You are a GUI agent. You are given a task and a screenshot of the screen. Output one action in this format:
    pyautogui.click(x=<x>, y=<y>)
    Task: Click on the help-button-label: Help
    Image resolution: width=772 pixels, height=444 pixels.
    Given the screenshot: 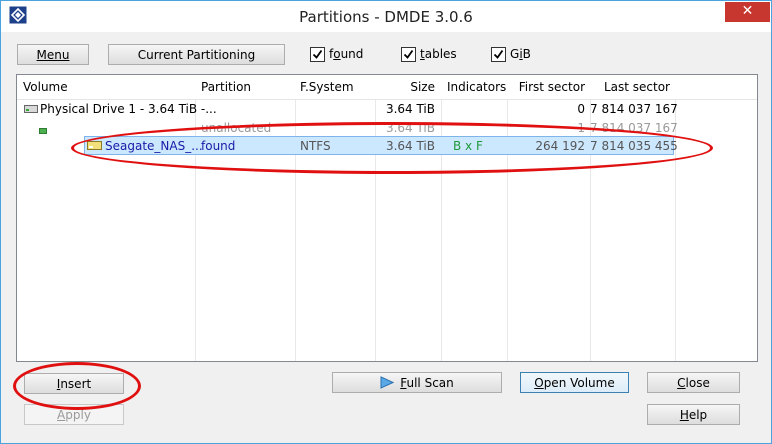 What is the action you would take?
    pyautogui.click(x=693, y=415)
    